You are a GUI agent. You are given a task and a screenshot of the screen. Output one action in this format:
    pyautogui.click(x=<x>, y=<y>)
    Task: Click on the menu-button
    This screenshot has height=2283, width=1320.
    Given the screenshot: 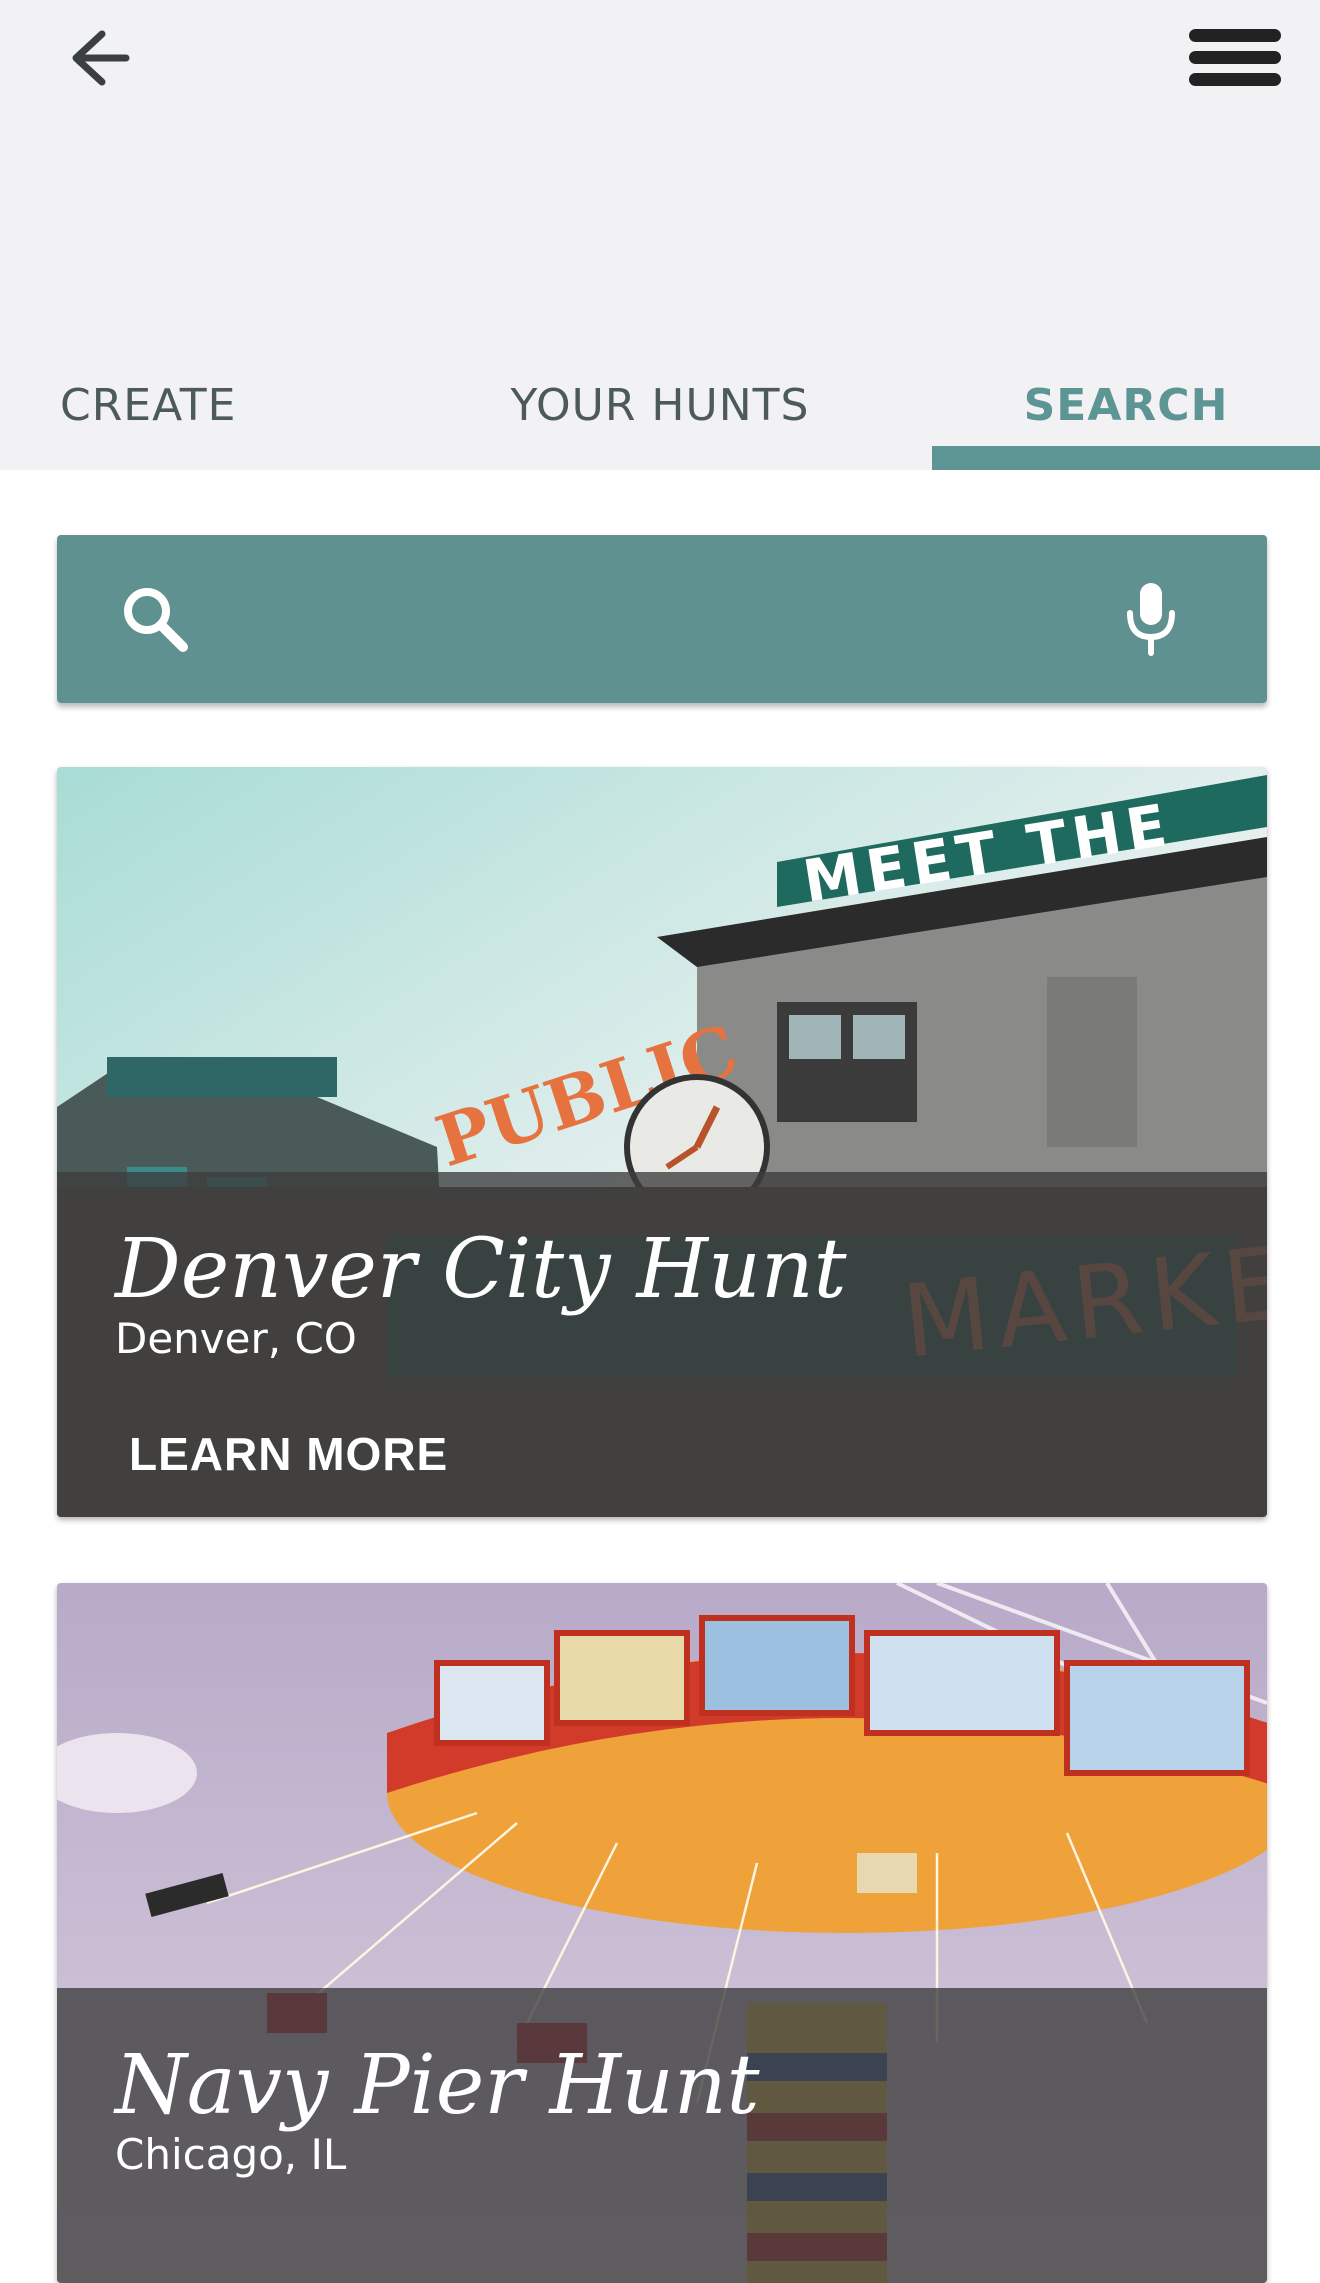 What is the action you would take?
    pyautogui.click(x=1235, y=58)
    